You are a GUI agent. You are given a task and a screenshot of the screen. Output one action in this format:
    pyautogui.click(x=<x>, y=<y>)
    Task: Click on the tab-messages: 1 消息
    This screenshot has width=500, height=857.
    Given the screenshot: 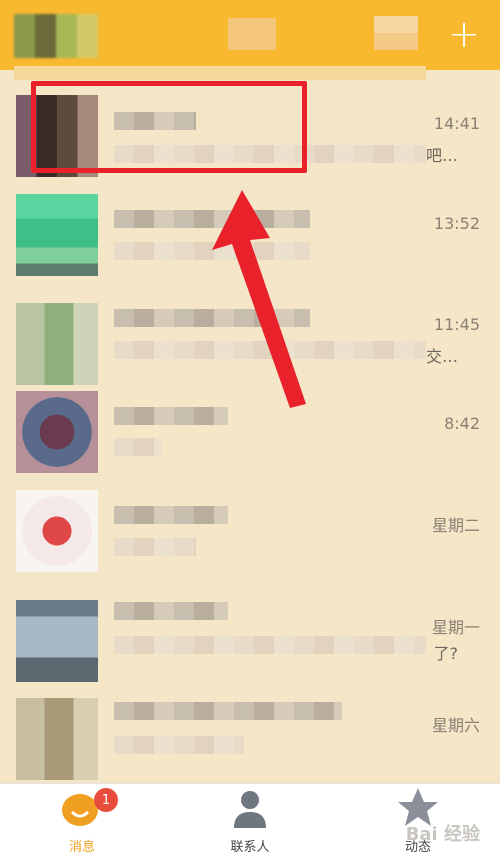 What is the action you would take?
    pyautogui.click(x=82, y=820)
    